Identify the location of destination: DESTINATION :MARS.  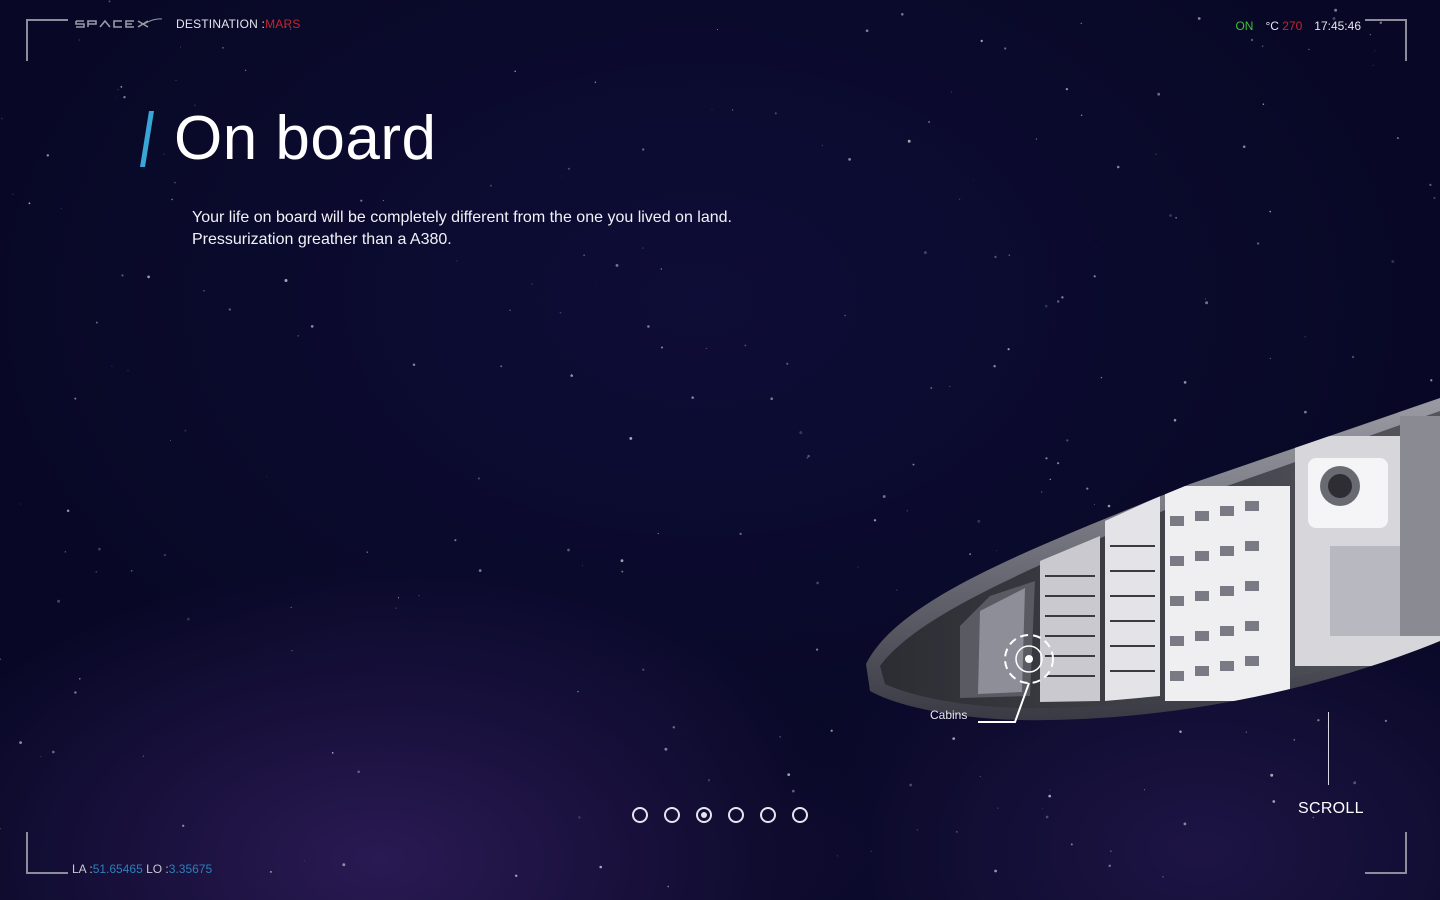
(238, 24).